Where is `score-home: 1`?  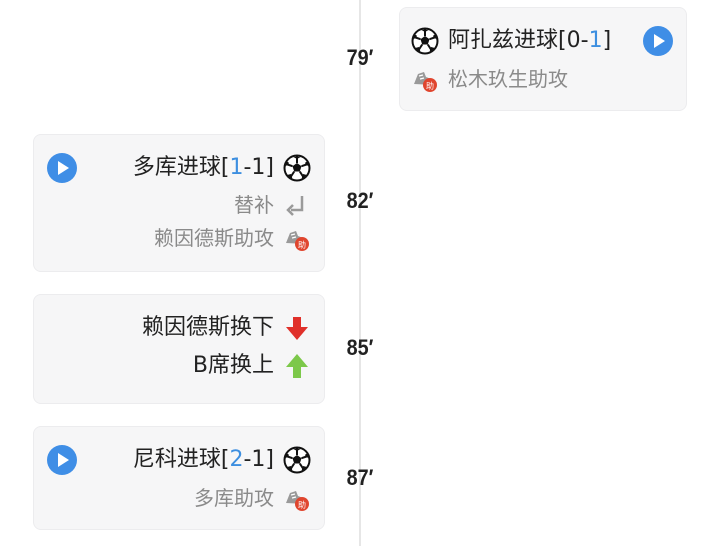
score-home: 1 is located at coordinates (236, 167).